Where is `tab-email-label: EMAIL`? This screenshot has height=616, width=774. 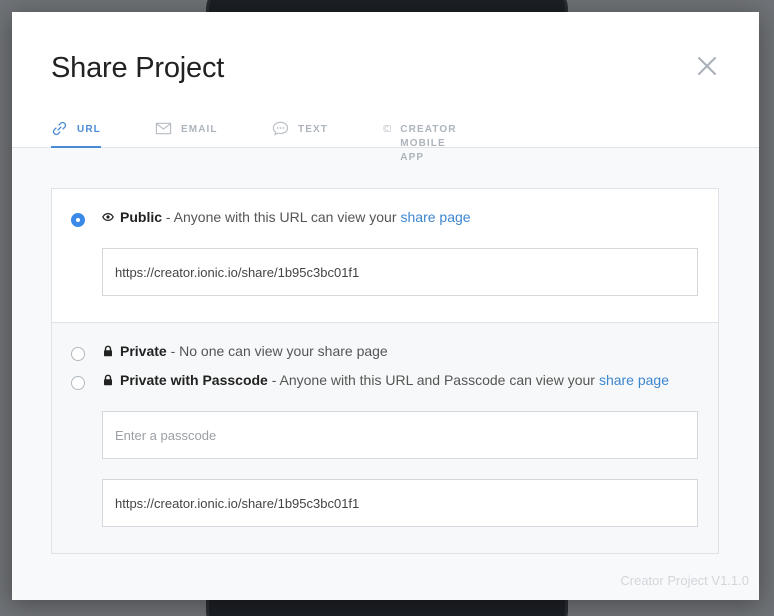
tab-email-label: EMAIL is located at coordinates (199, 129).